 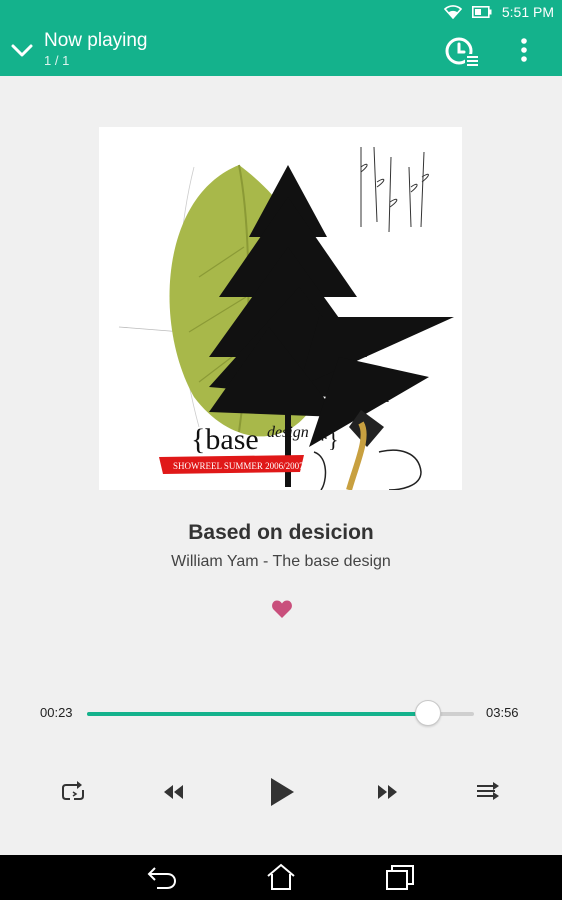 I want to click on track-title: Based on desicion, so click(x=281, y=532).